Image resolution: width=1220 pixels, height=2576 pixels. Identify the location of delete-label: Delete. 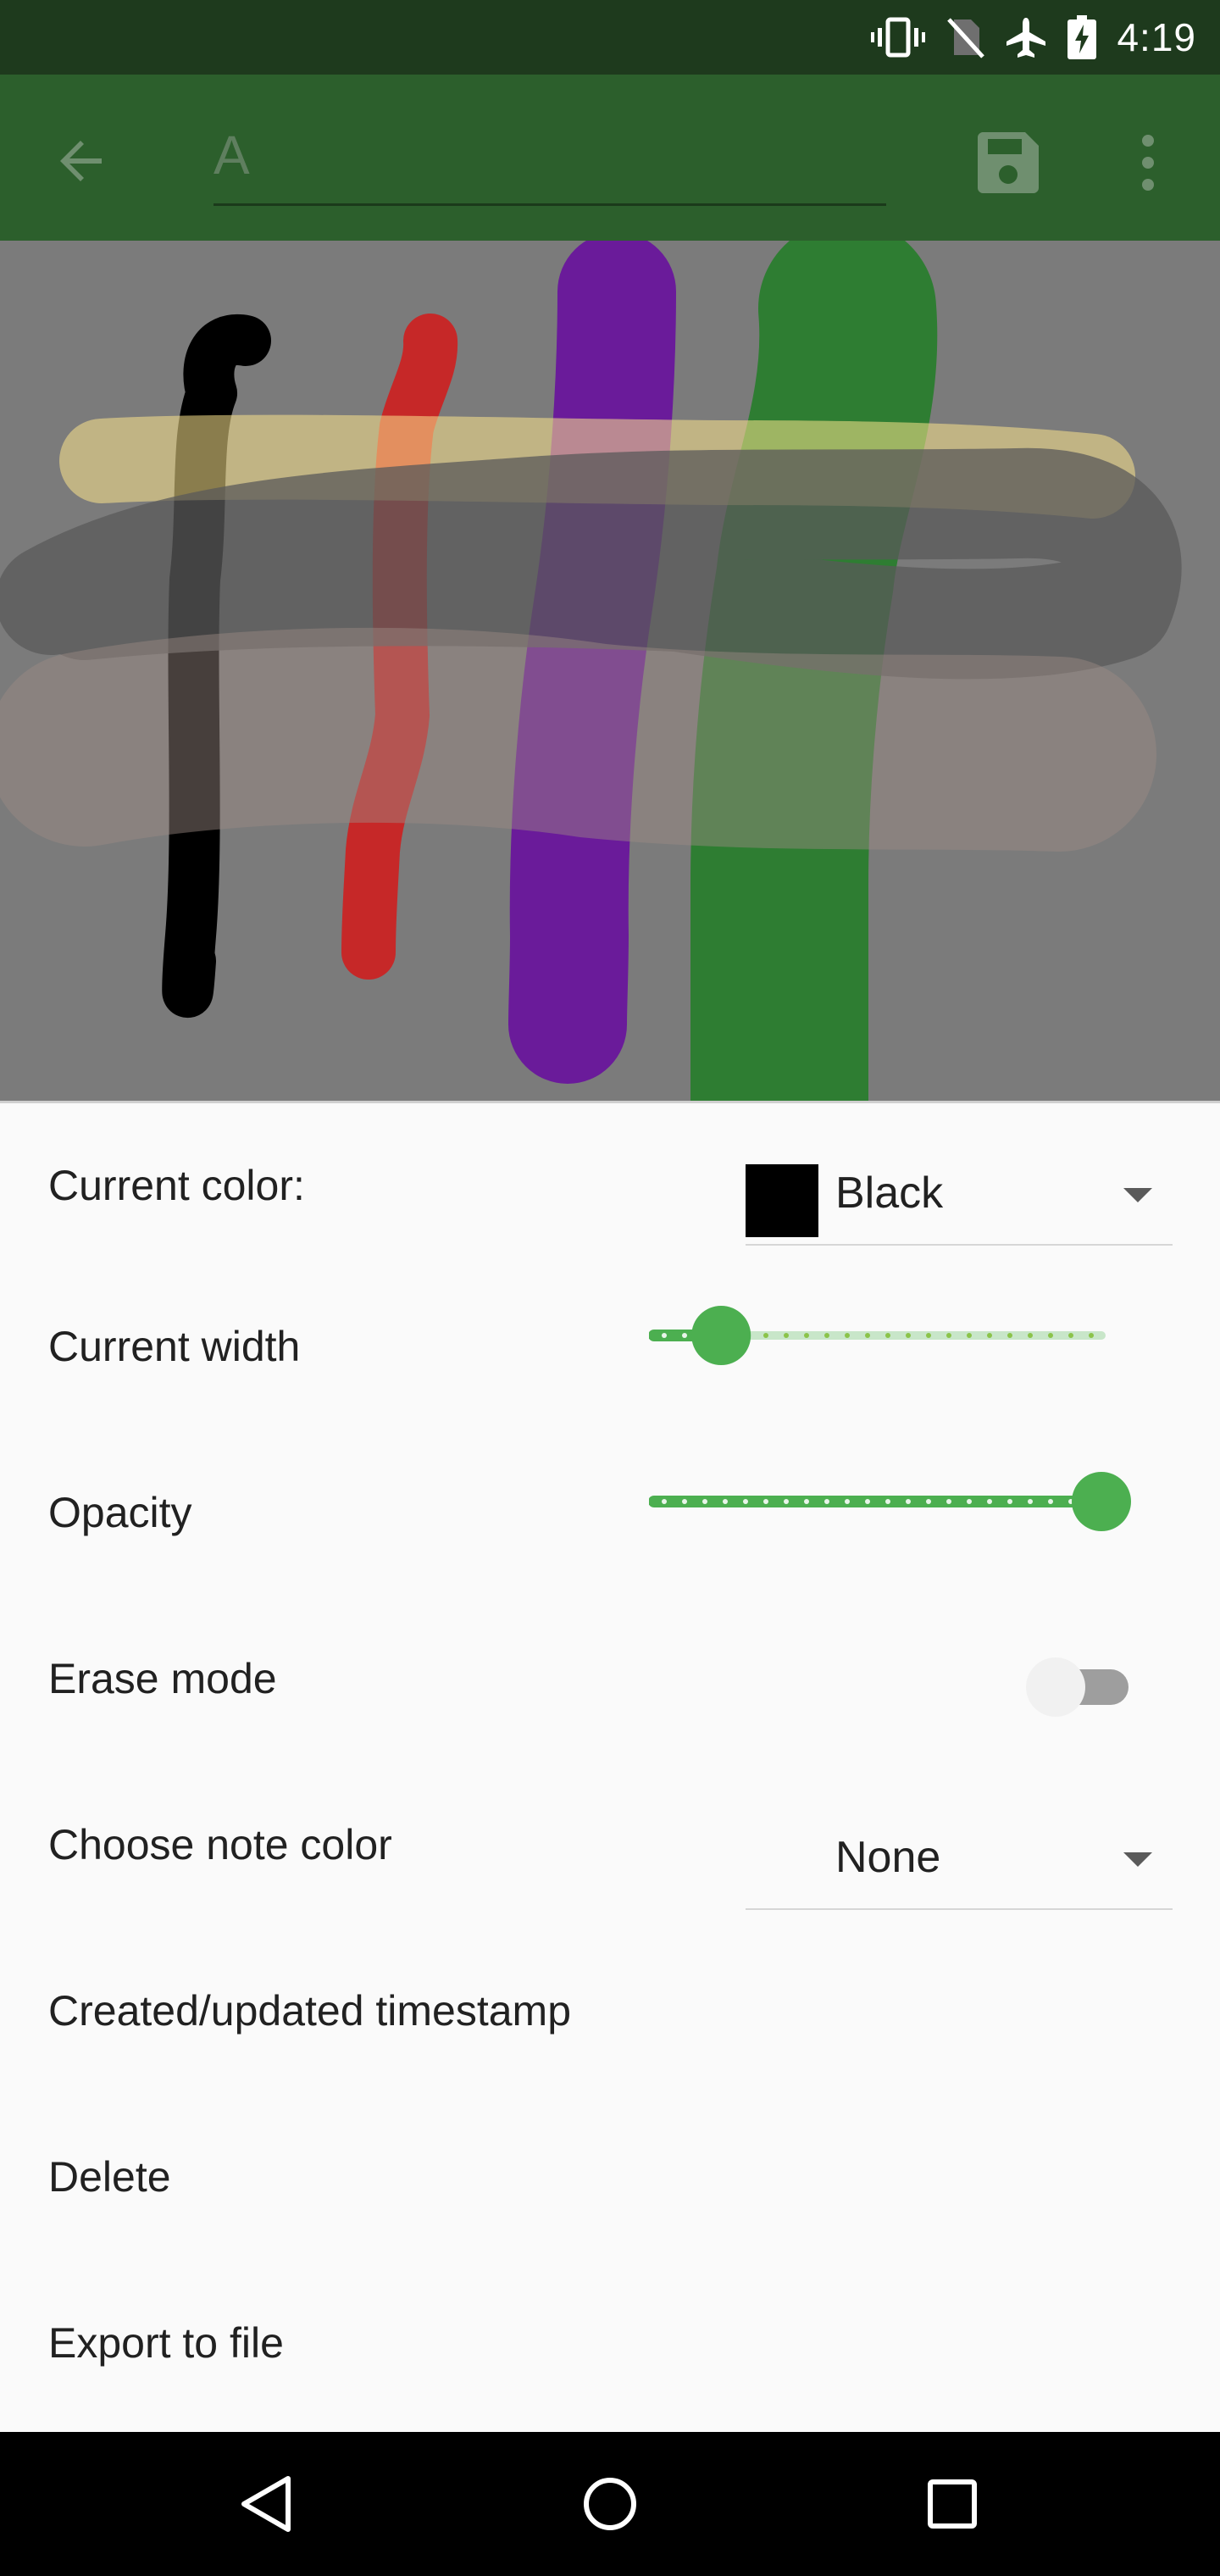
(109, 2177).